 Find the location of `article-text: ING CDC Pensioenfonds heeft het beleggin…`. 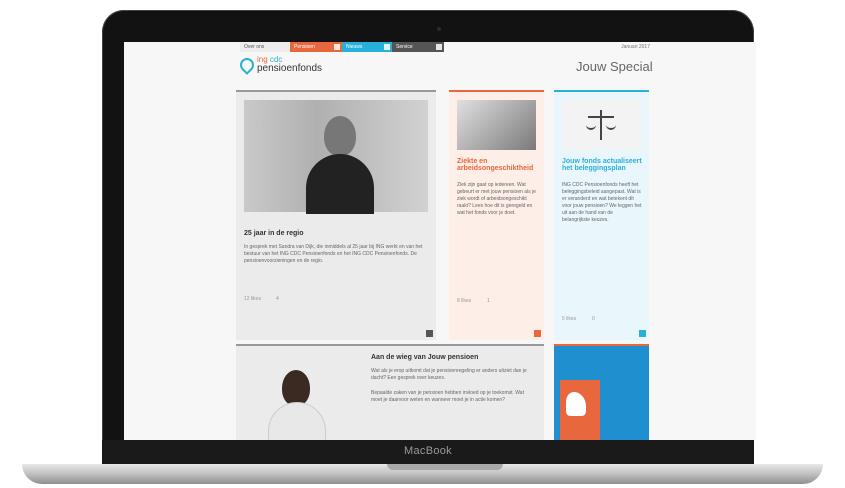

article-text: ING CDC Pensioenfonds heeft het beleggin… is located at coordinates (602, 202).